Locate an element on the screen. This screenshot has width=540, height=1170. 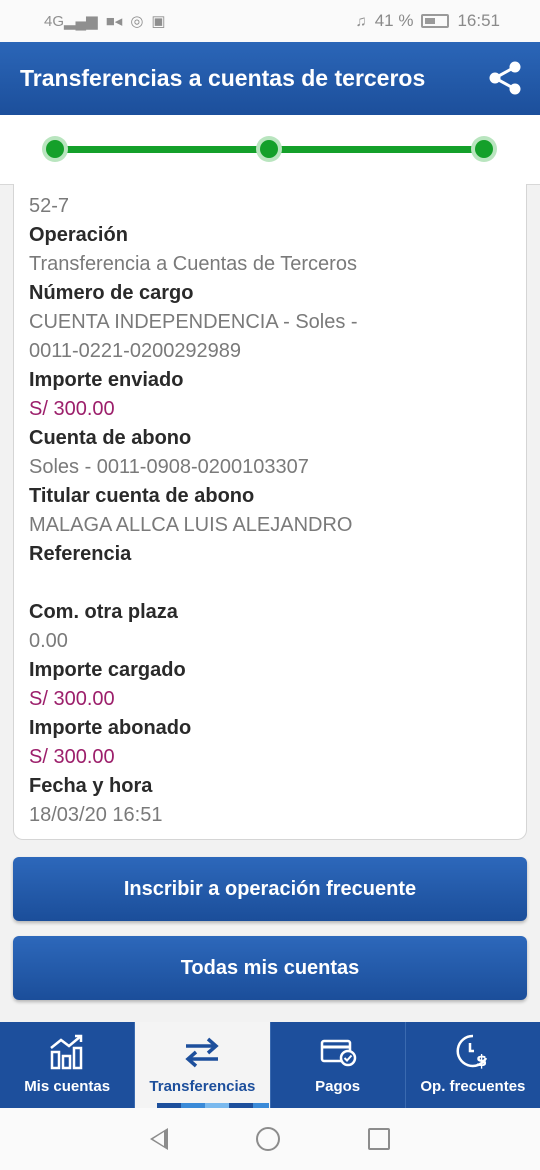
progress-stepper is located at coordinates (270, 150).